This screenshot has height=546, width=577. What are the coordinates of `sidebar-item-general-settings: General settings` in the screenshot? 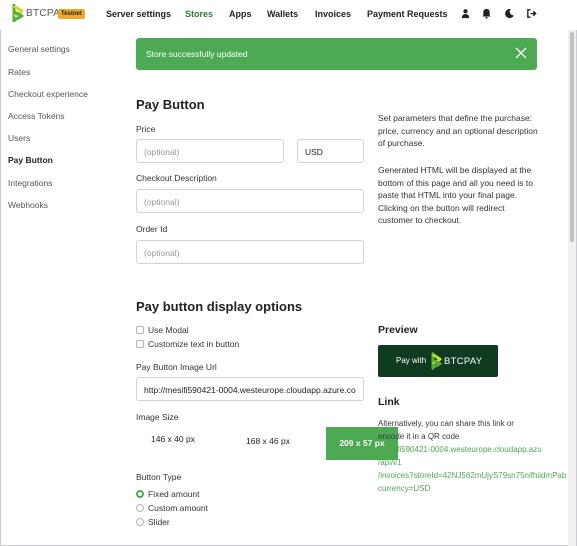 It's located at (39, 49).